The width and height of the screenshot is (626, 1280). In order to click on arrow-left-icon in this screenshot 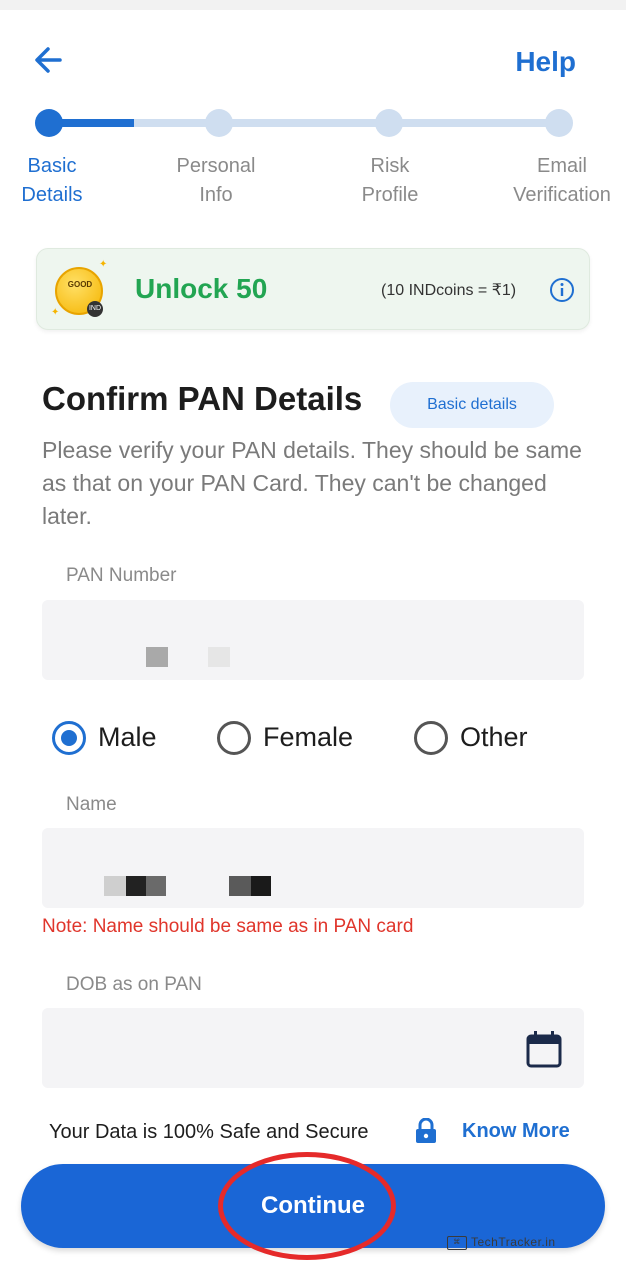, I will do `click(48, 60)`.